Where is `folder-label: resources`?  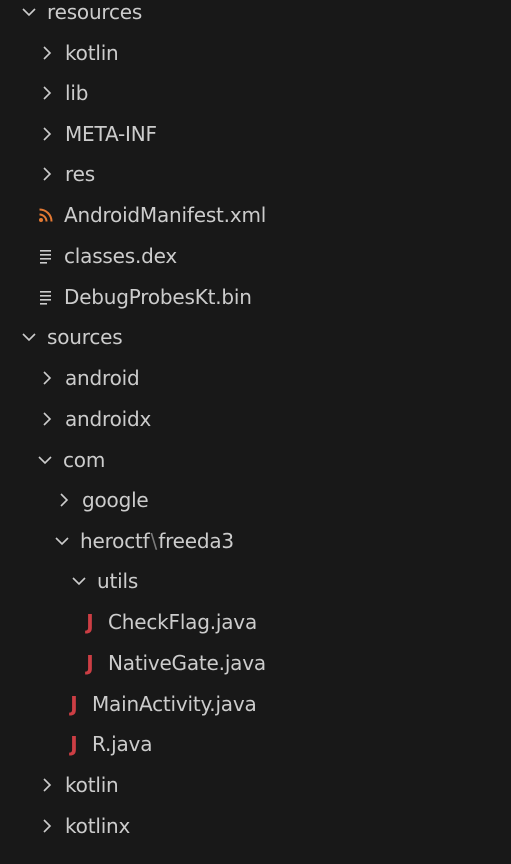
folder-label: resources is located at coordinates (95, 12).